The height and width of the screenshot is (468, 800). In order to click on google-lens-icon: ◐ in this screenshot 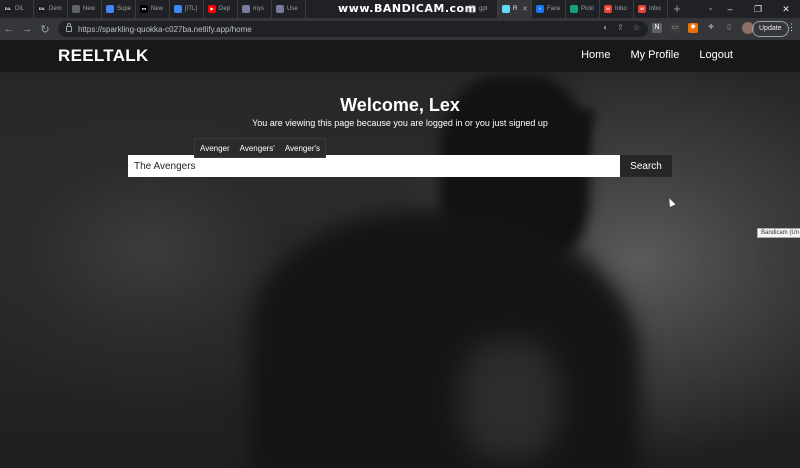, I will do `click(605, 27)`.